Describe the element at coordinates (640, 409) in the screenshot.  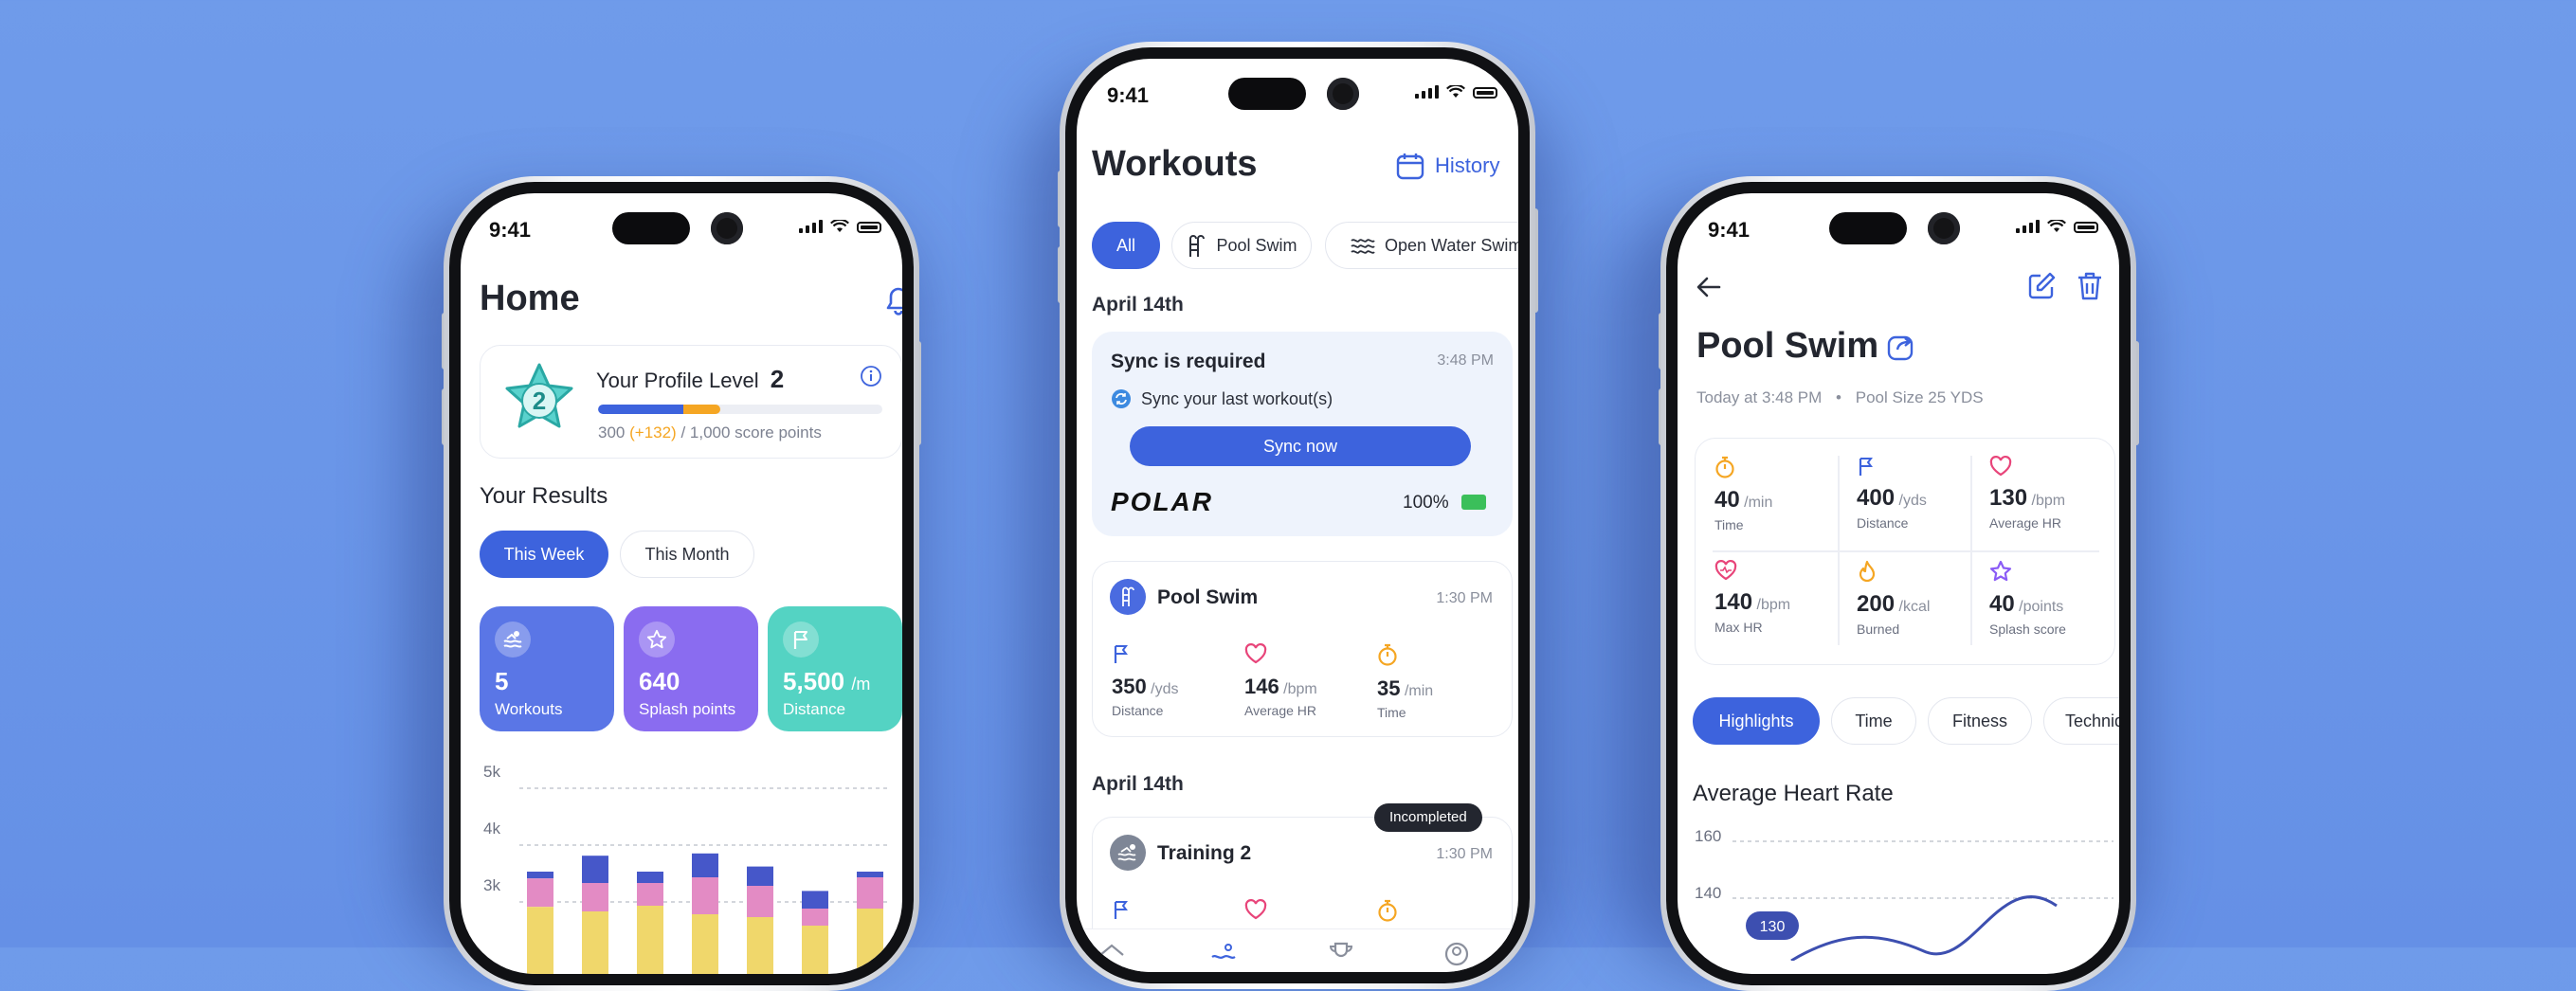
I see `level-progress-base` at that location.